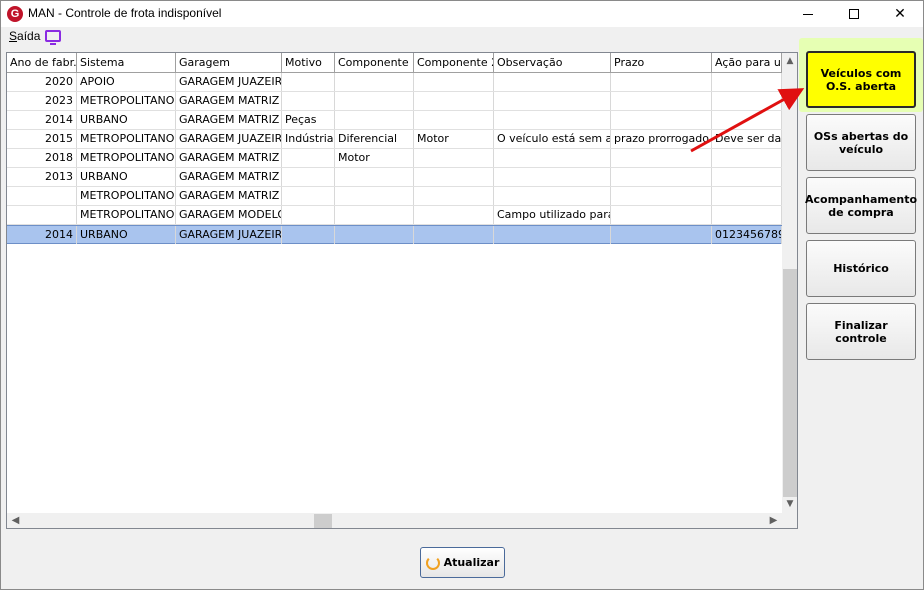 The width and height of the screenshot is (924, 590). I want to click on horizontal-scroll-thumb, so click(323, 521).